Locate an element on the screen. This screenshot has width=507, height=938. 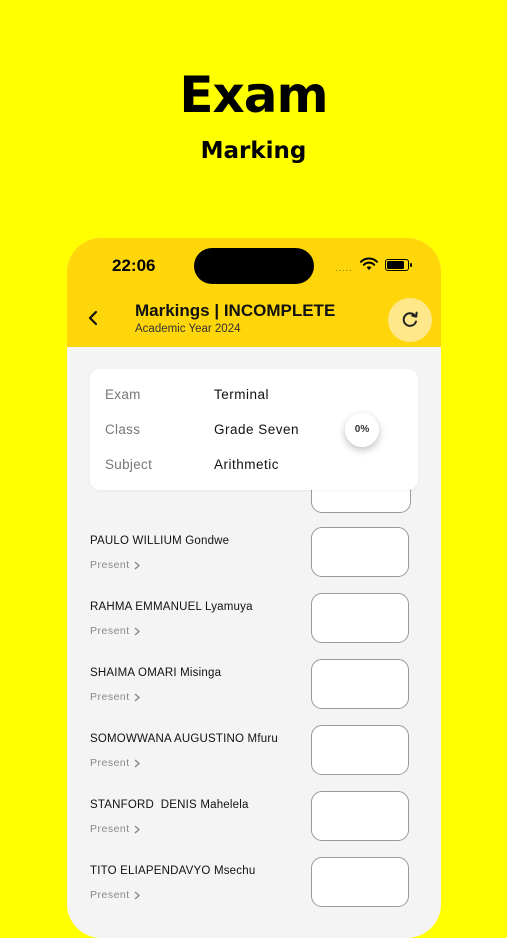
student-row: PAULO WILLIUM Gondwe Present is located at coordinates (254, 560).